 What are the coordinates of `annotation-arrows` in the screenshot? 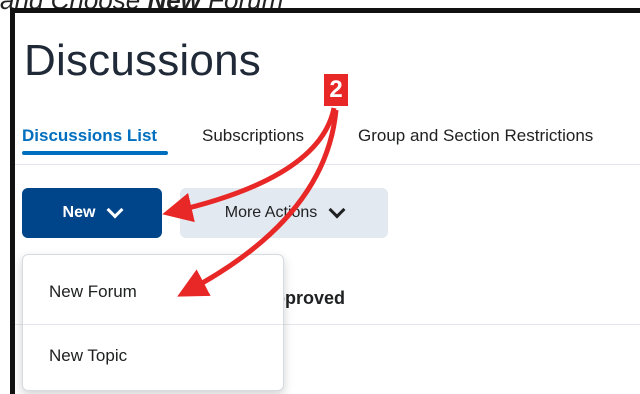 It's located at (250, 202).